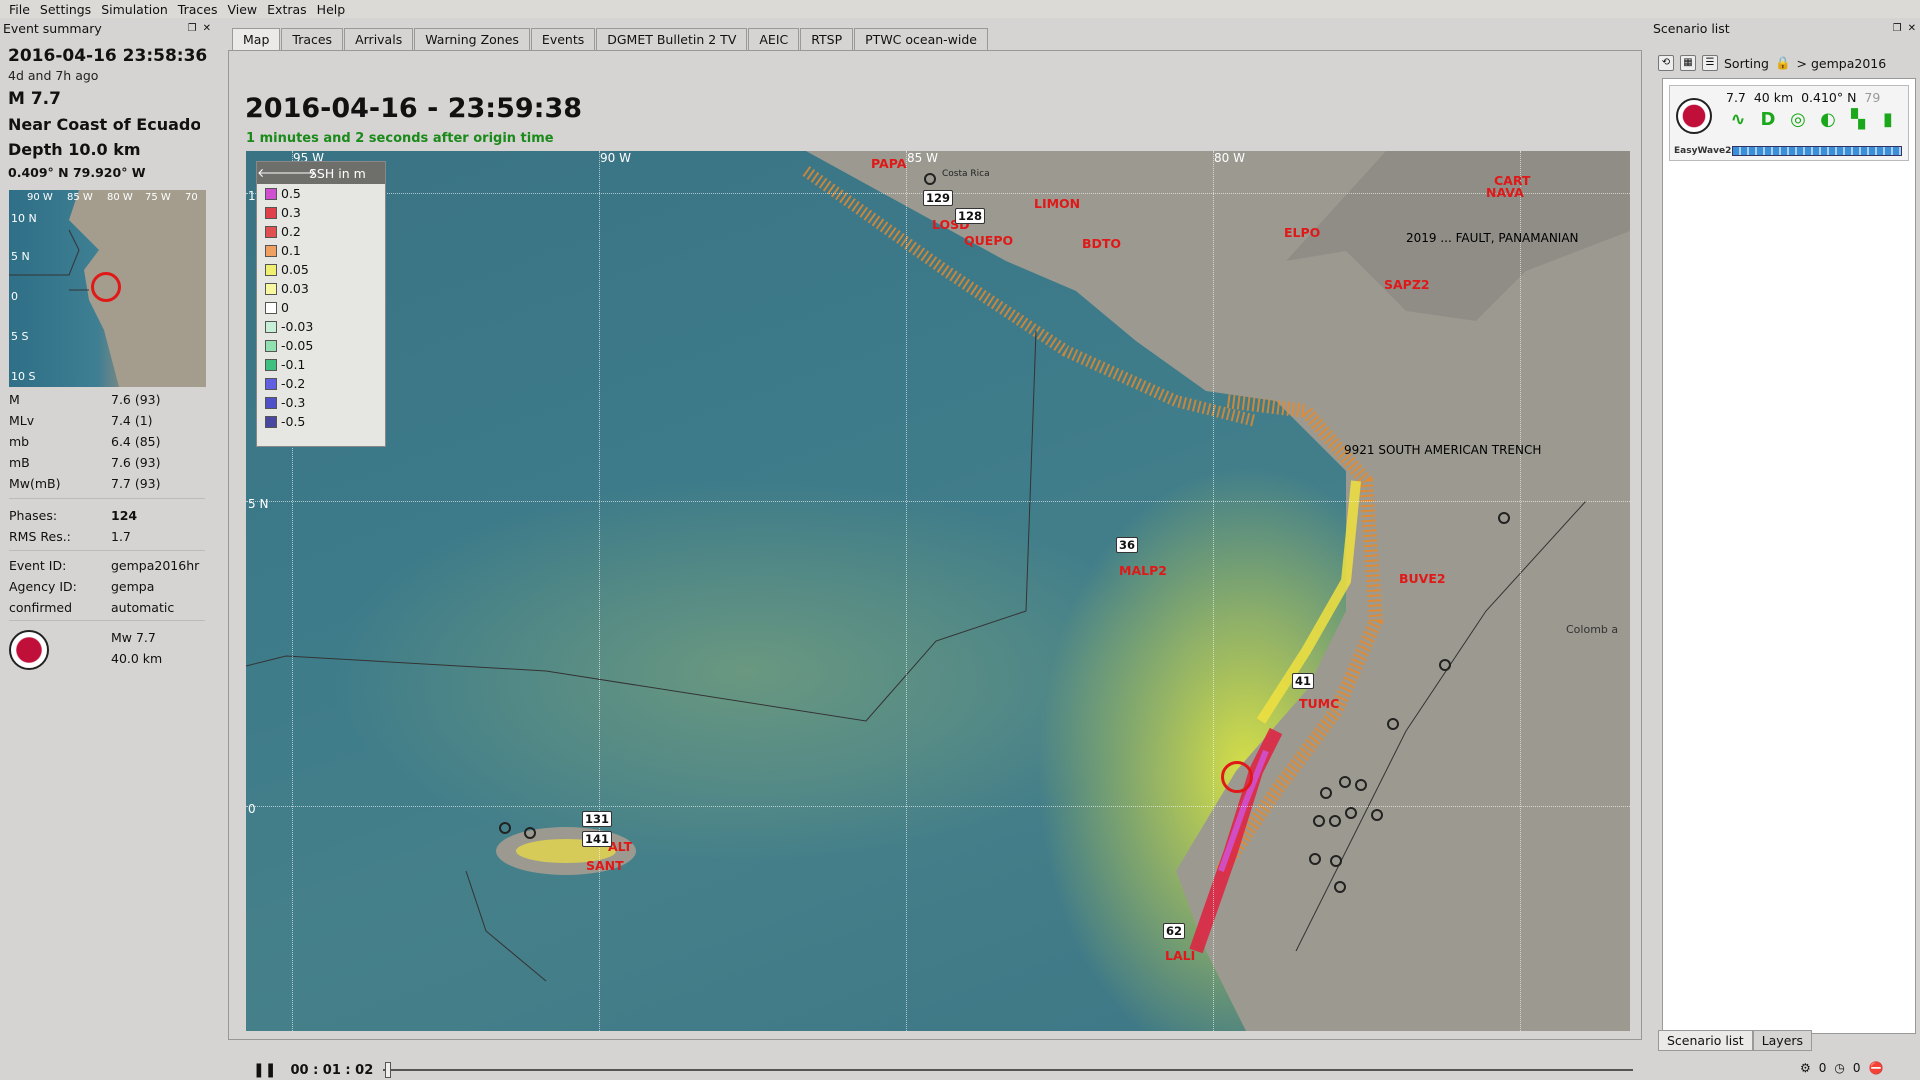  Describe the element at coordinates (77, 172) in the screenshot. I see `event-coords: 0.409° N 79.920° W` at that location.